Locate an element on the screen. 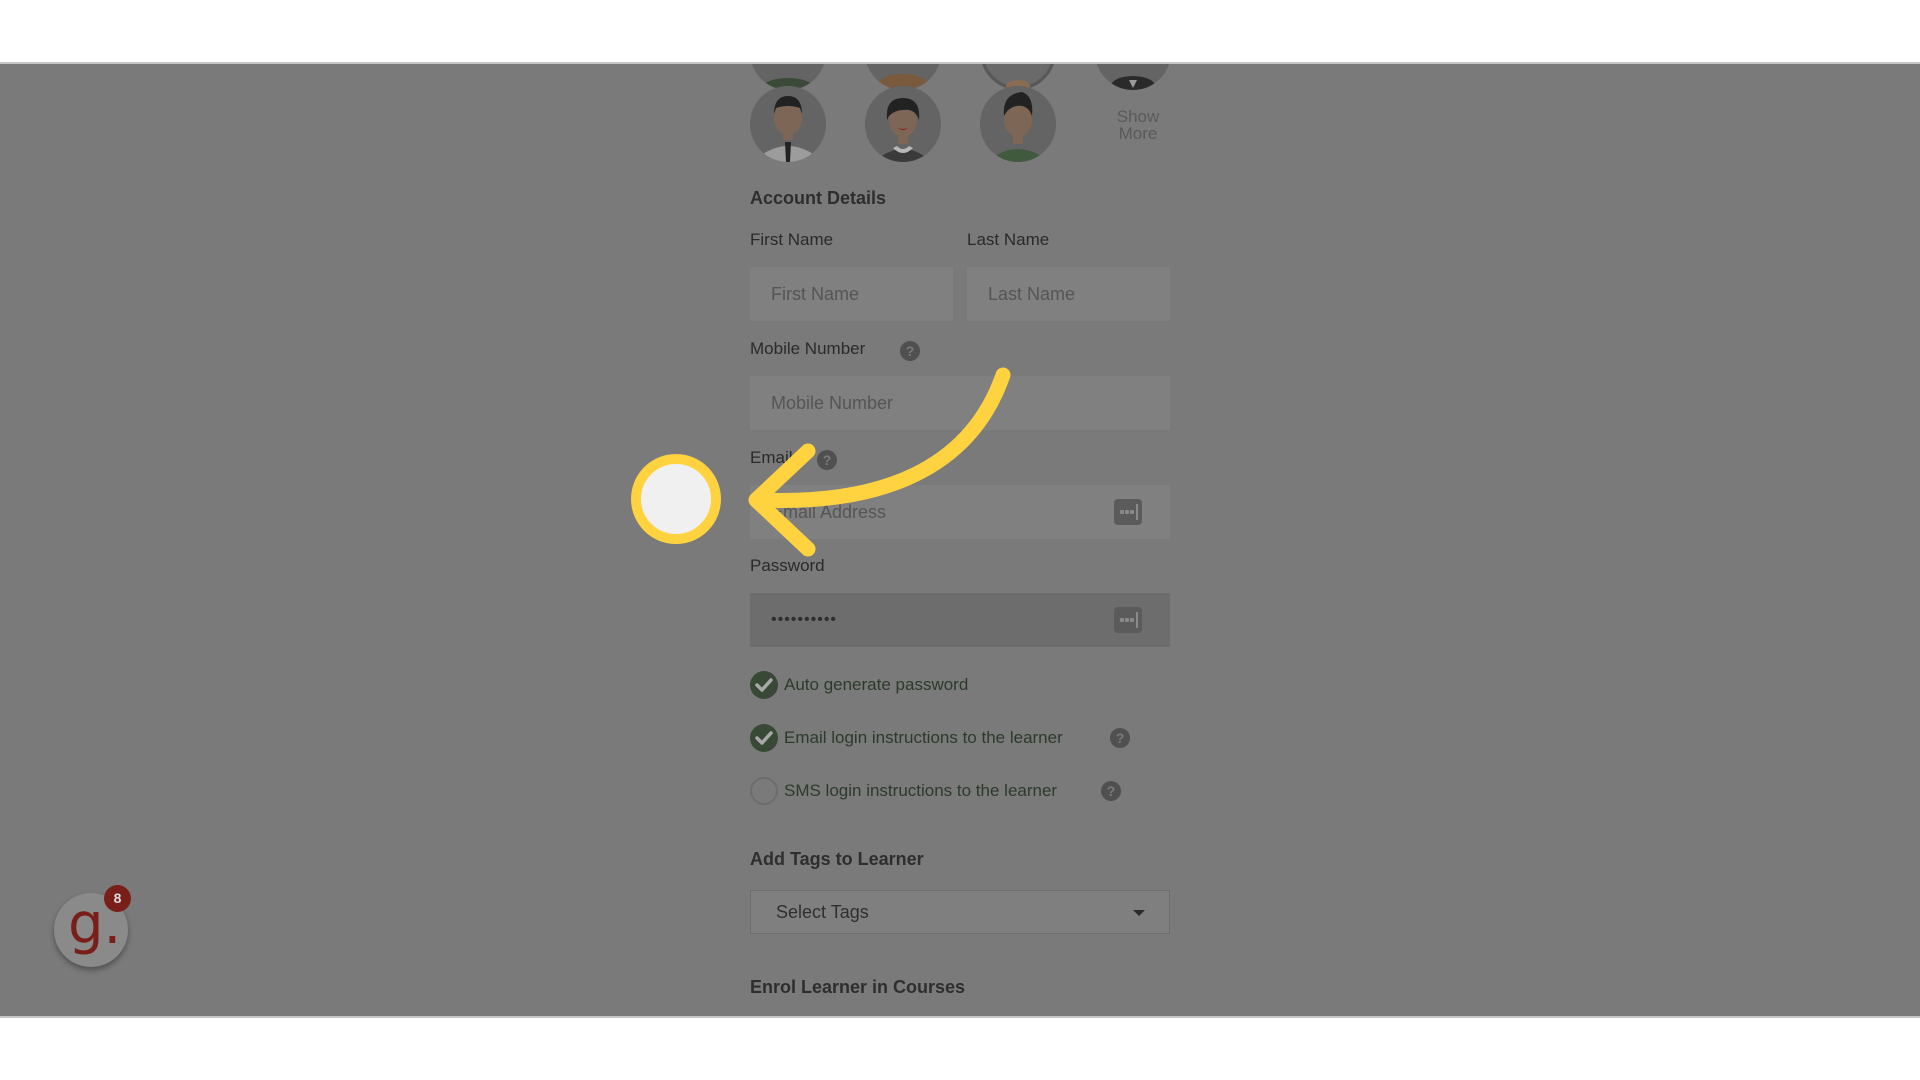 This screenshot has width=1920, height=1080. first-name-label: First Name is located at coordinates (792, 239).